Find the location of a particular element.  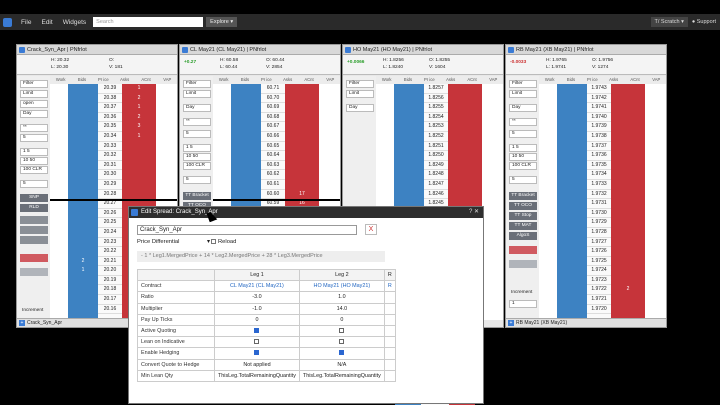

leg-cell: -1.0 is located at coordinates (257, 308).